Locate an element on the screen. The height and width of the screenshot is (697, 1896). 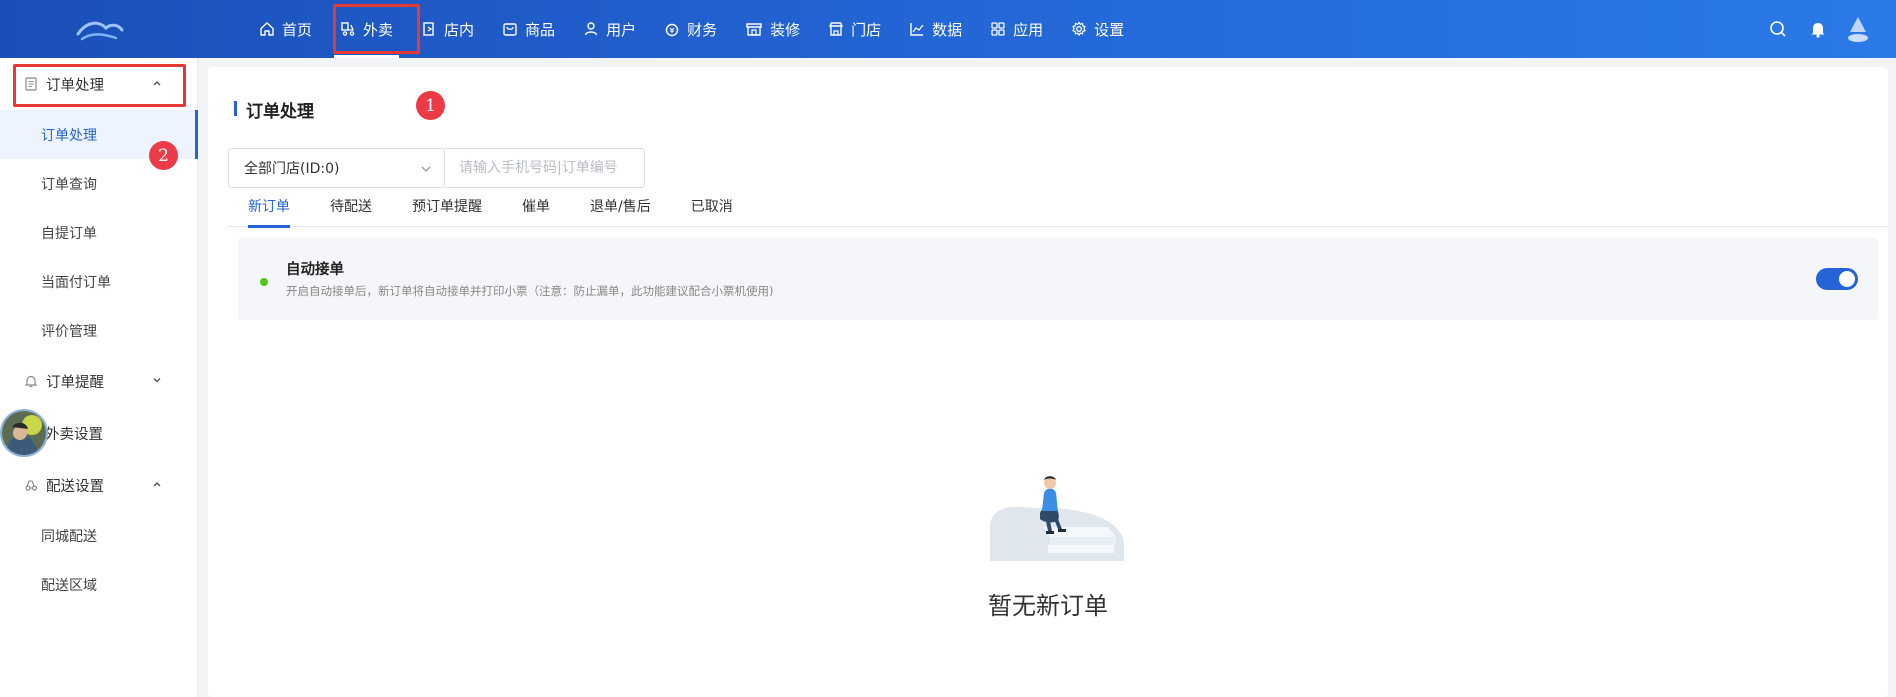
nav-instore: 店内 is located at coordinates (447, 29).